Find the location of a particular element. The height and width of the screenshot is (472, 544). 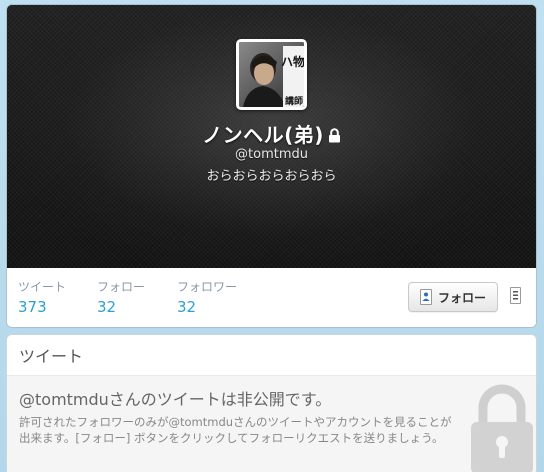

stat-followers-label: フォロワー is located at coordinates (207, 287).